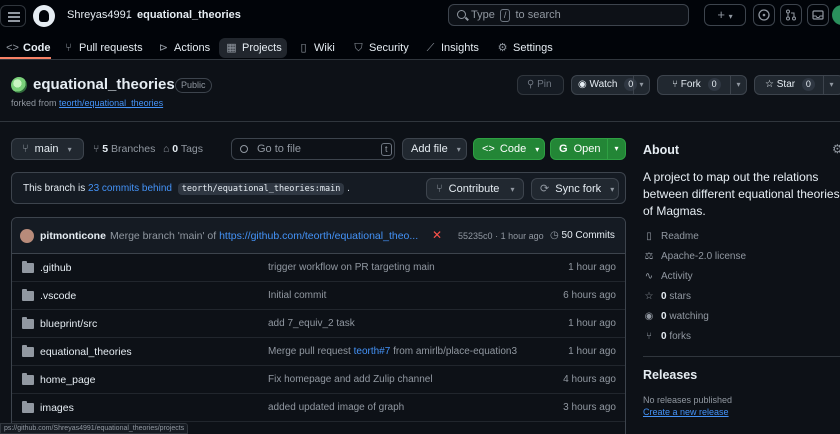  I want to click on forks-link: ⑂ 0 forks, so click(667, 336).